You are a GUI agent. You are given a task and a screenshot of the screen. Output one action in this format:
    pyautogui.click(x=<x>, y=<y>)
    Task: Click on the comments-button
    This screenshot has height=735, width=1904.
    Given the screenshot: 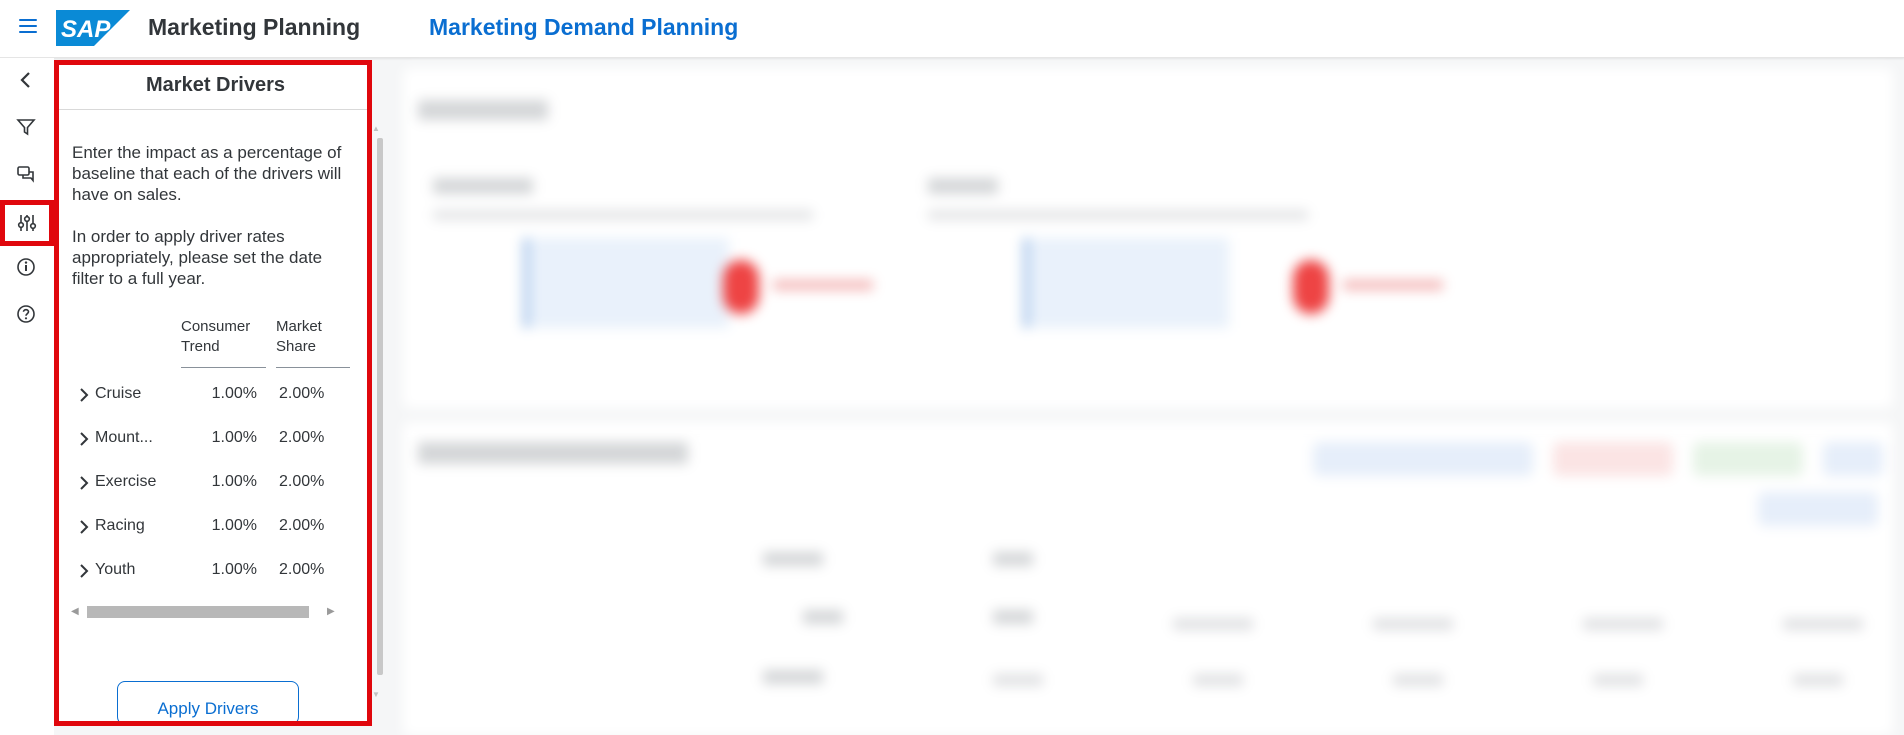 What is the action you would take?
    pyautogui.click(x=26, y=174)
    